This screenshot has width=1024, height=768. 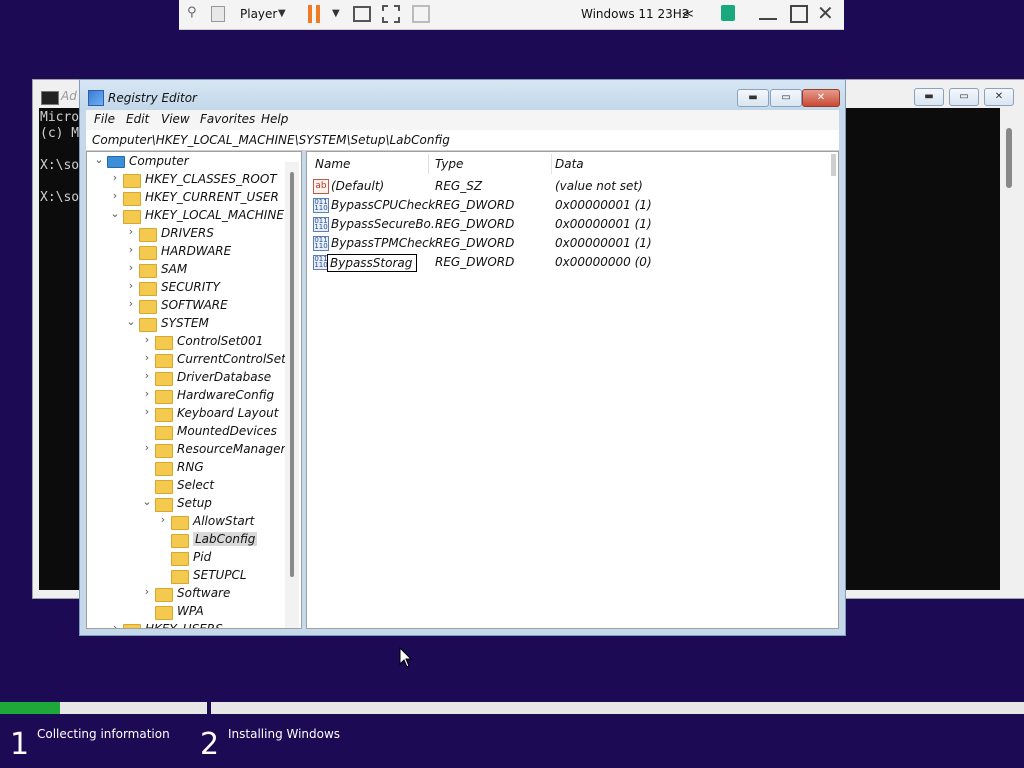 What do you see at coordinates (372, 263) in the screenshot?
I see `rename-value-input: BypassStorag` at bounding box center [372, 263].